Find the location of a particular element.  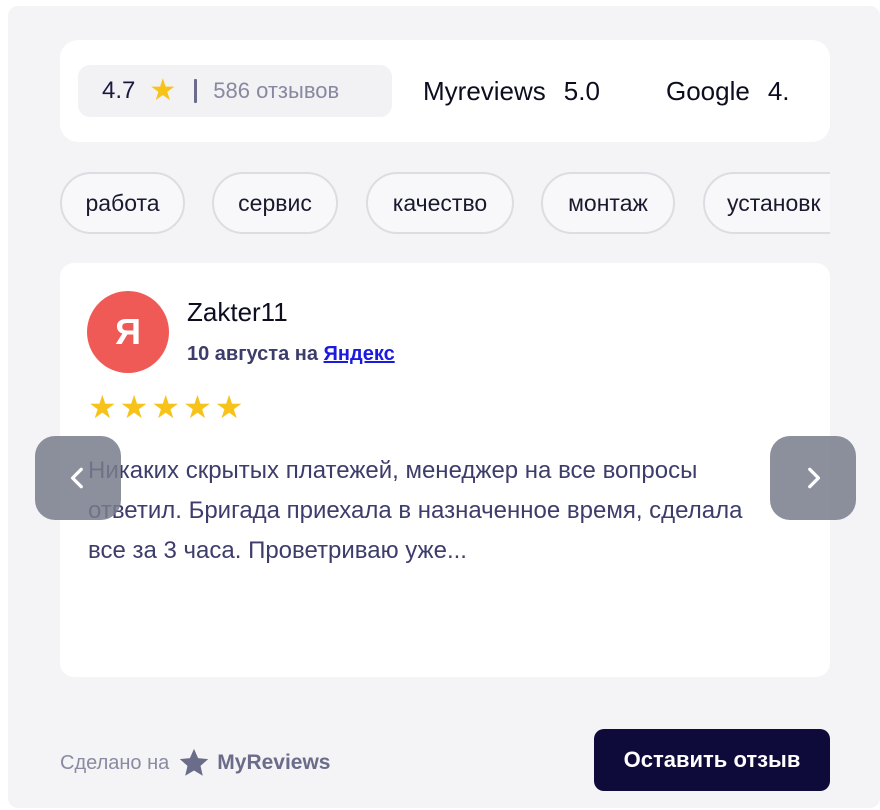

leave-review-button: Оставить отзыв is located at coordinates (712, 760).